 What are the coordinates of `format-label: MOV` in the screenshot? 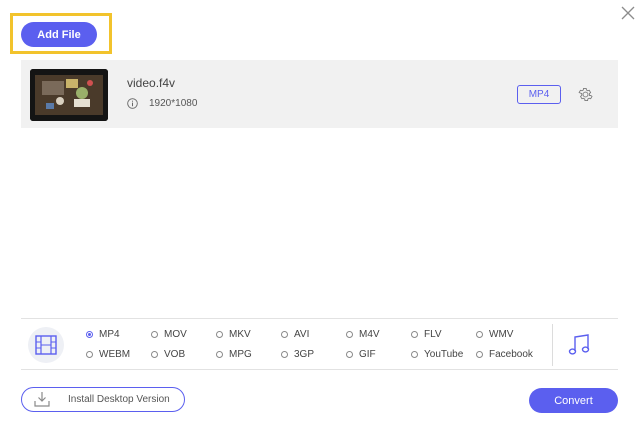 It's located at (175, 334).